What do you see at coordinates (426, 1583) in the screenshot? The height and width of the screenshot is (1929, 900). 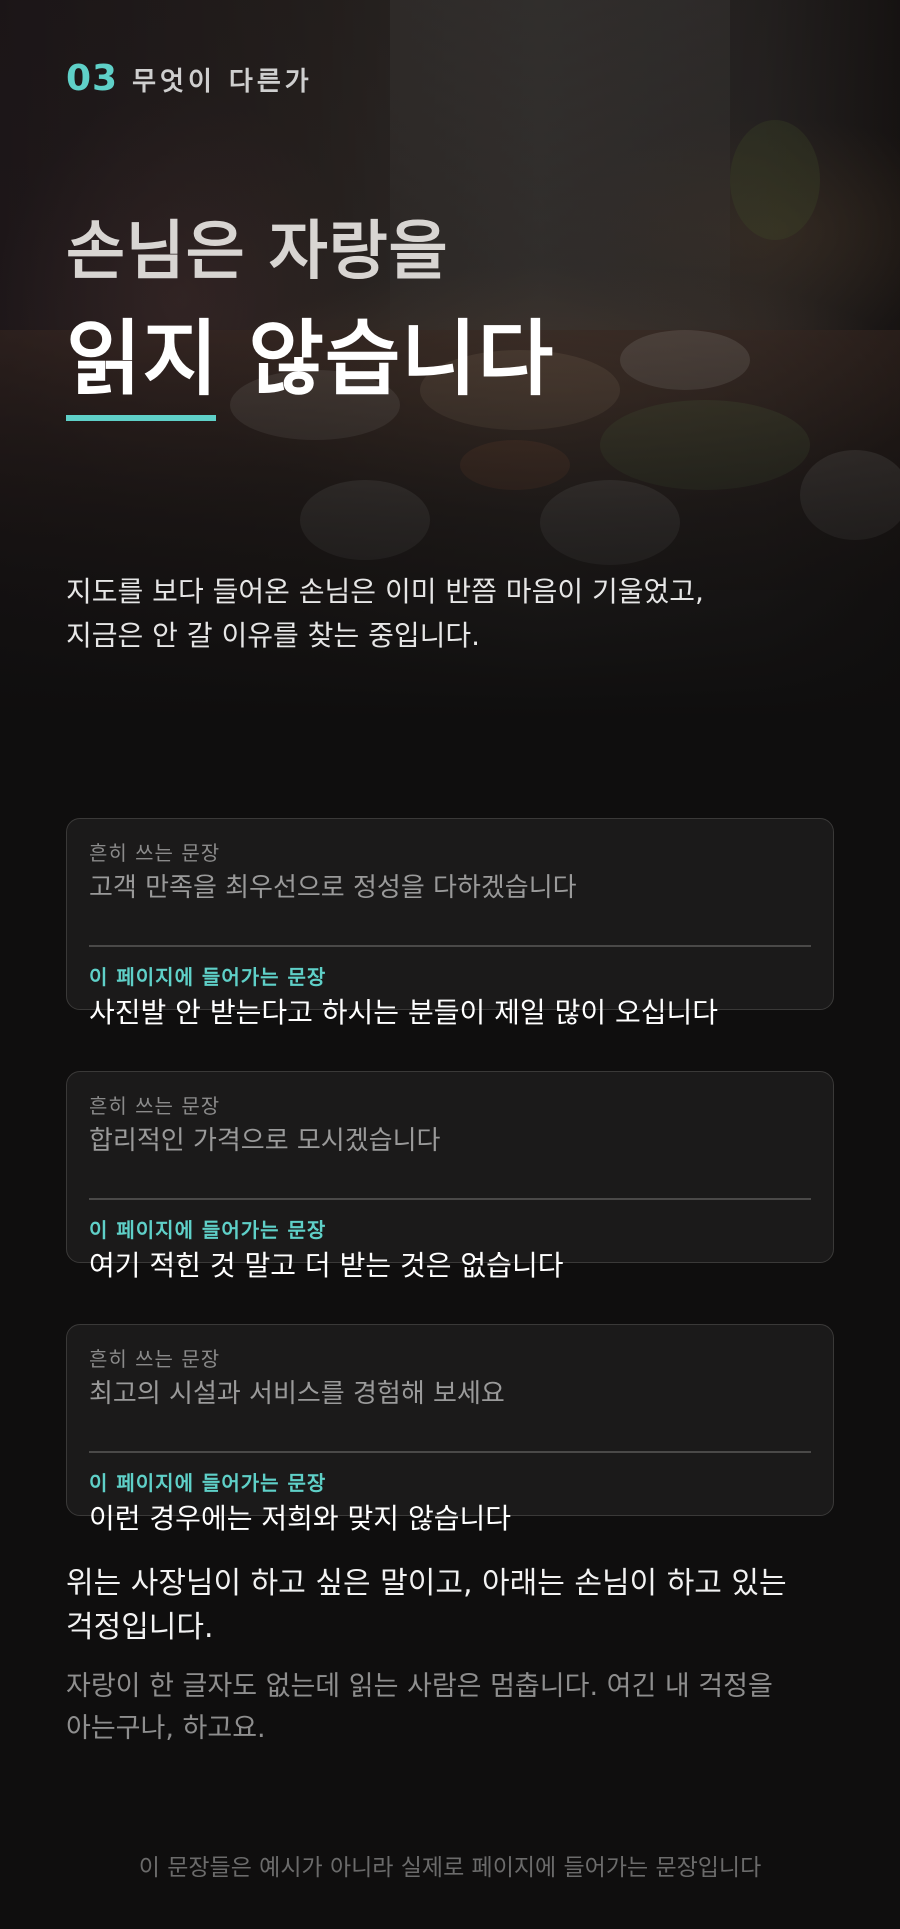 I see `summary-line: 위는 사장님이 하고 싶은 말이고, 아래는 손님이 하고 있는` at bounding box center [426, 1583].